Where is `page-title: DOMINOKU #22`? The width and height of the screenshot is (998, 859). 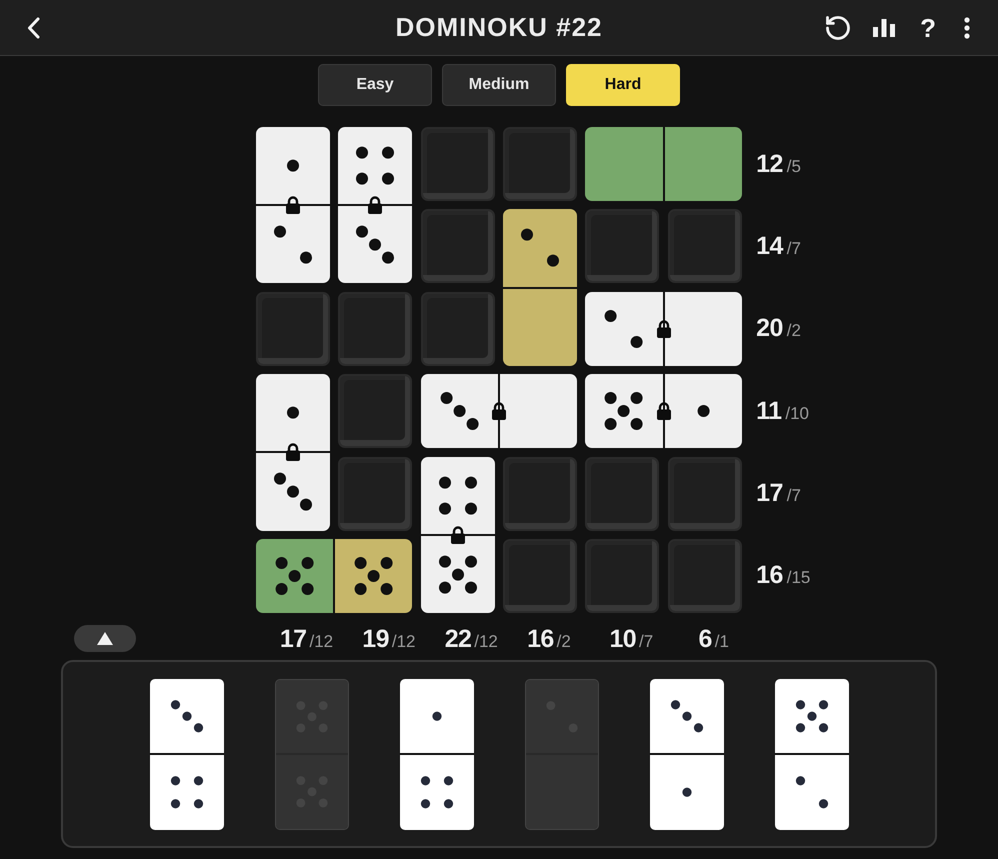
page-title: DOMINOKU #22 is located at coordinates (499, 27).